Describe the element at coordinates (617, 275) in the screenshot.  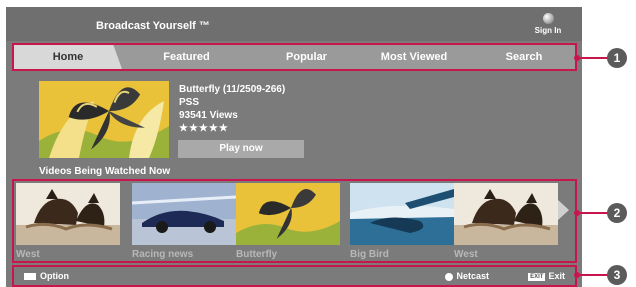
I see `callout-marker-3: 3` at that location.